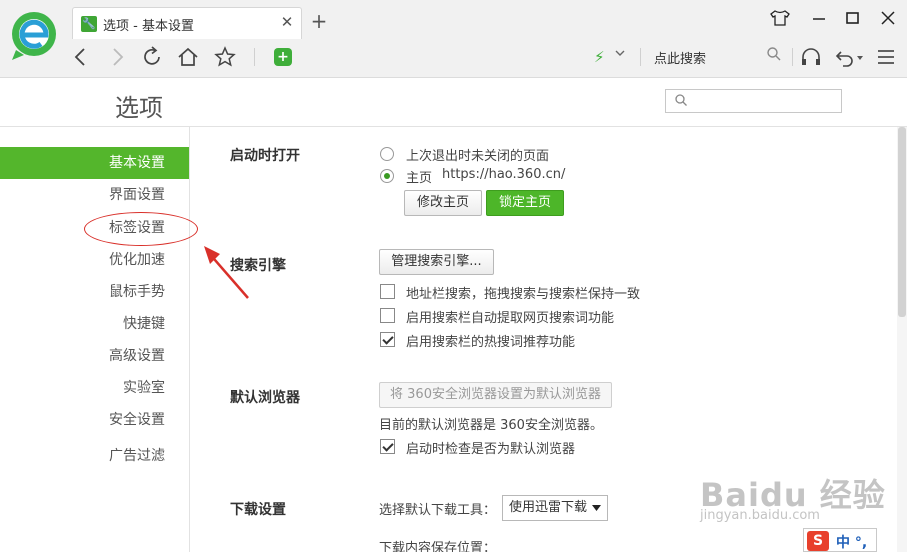 Image resolution: width=907 pixels, height=552 pixels. I want to click on set-default-browser-button: 将 360安全浏览器设置为默认浏览器, so click(495, 395).